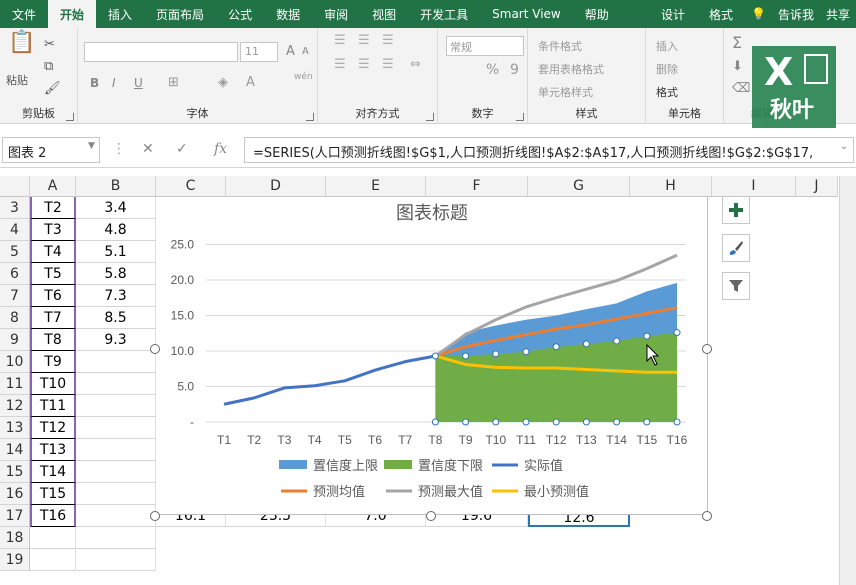 The width and height of the screenshot is (856, 585). What do you see at coordinates (51, 150) in the screenshot?
I see `name-box: 图表 2` at bounding box center [51, 150].